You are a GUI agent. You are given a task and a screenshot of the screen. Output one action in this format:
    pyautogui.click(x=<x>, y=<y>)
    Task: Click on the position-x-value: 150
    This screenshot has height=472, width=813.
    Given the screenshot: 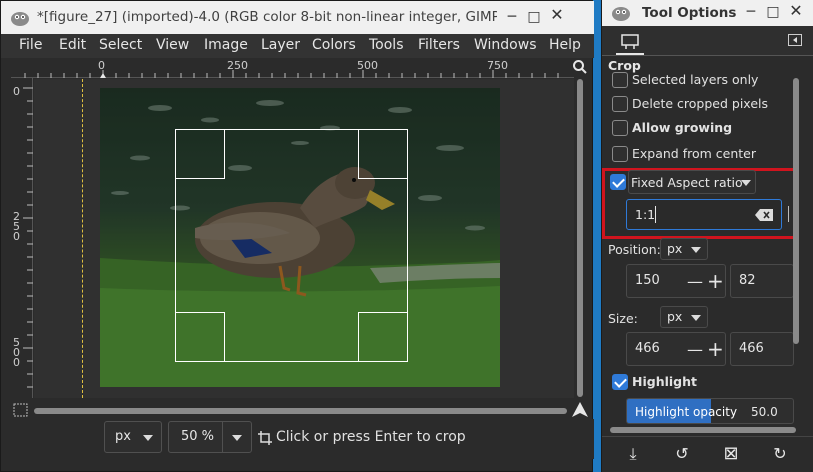 What is the action you would take?
    pyautogui.click(x=647, y=280)
    